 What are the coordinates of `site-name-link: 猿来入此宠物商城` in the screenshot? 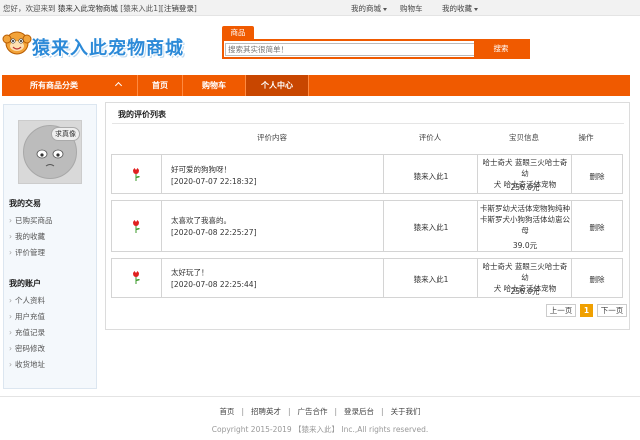 It's located at (88, 8).